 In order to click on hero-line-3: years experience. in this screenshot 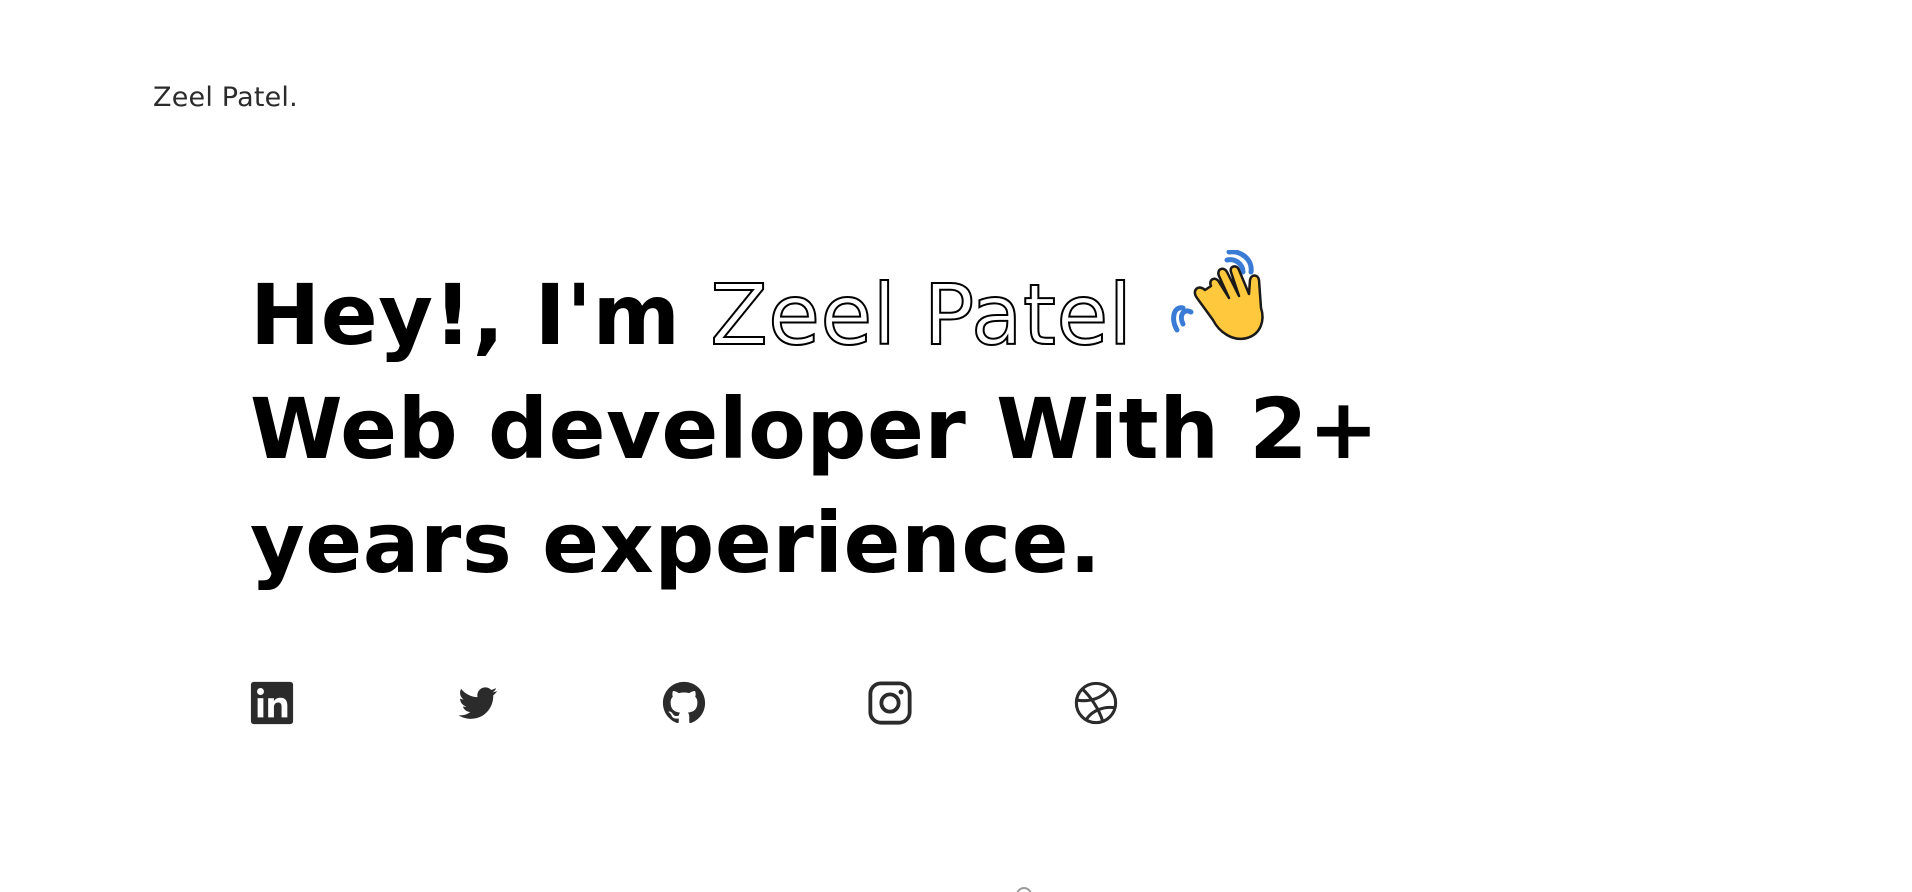, I will do `click(676, 543)`.